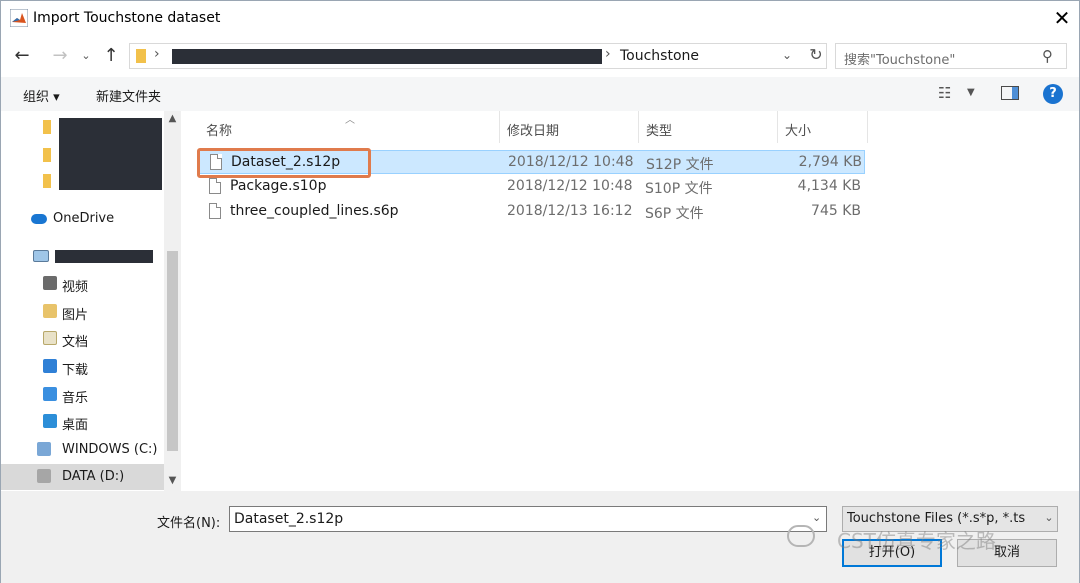 The width and height of the screenshot is (1080, 583). Describe the element at coordinates (111, 56) in the screenshot. I see `up-arrow-icon: ↑` at that location.